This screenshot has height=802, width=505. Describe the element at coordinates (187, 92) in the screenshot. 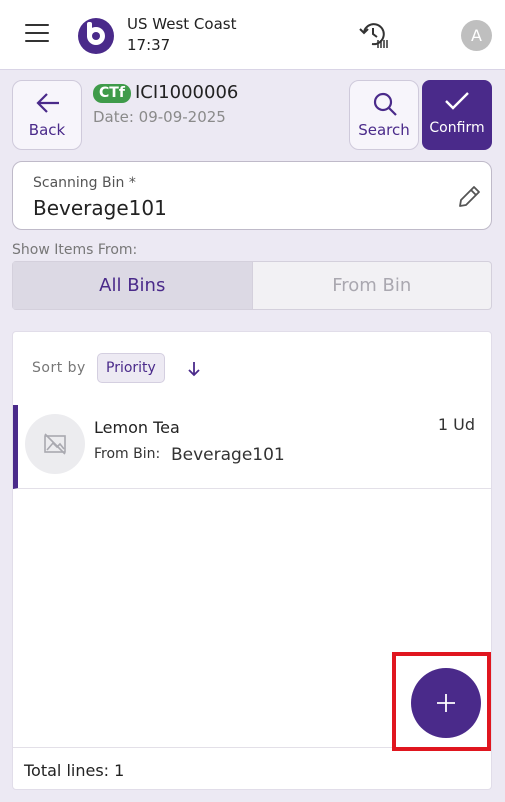

I see `document-number: ICI1000006` at that location.